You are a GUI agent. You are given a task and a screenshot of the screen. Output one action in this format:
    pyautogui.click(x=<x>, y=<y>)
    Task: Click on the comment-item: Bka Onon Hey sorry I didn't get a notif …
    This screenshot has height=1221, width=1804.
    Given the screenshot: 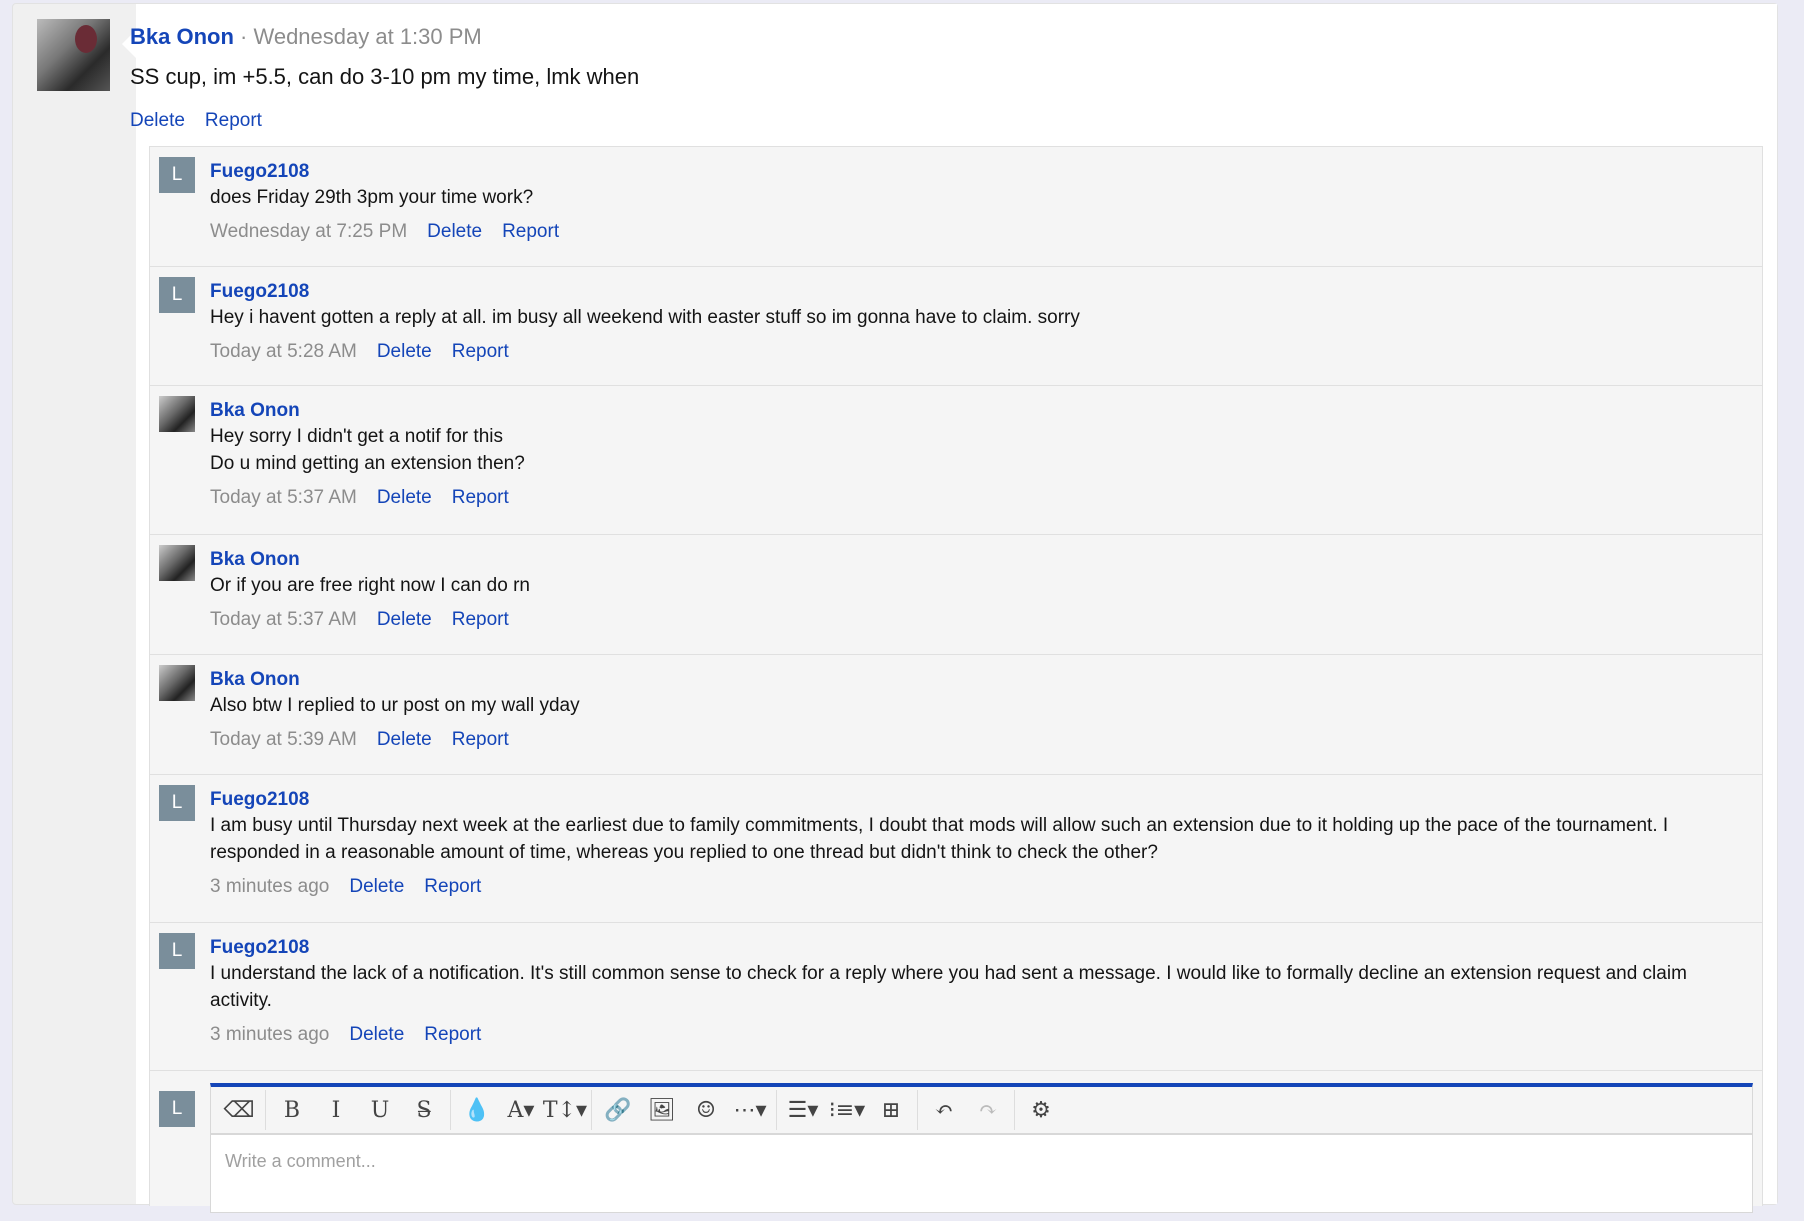 What is the action you would take?
    pyautogui.click(x=956, y=460)
    